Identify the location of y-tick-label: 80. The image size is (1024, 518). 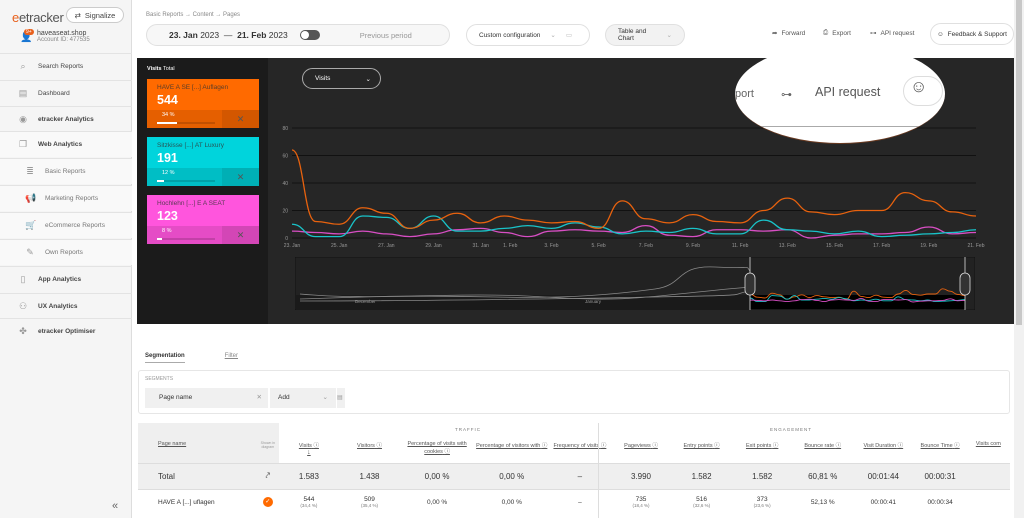
(285, 129).